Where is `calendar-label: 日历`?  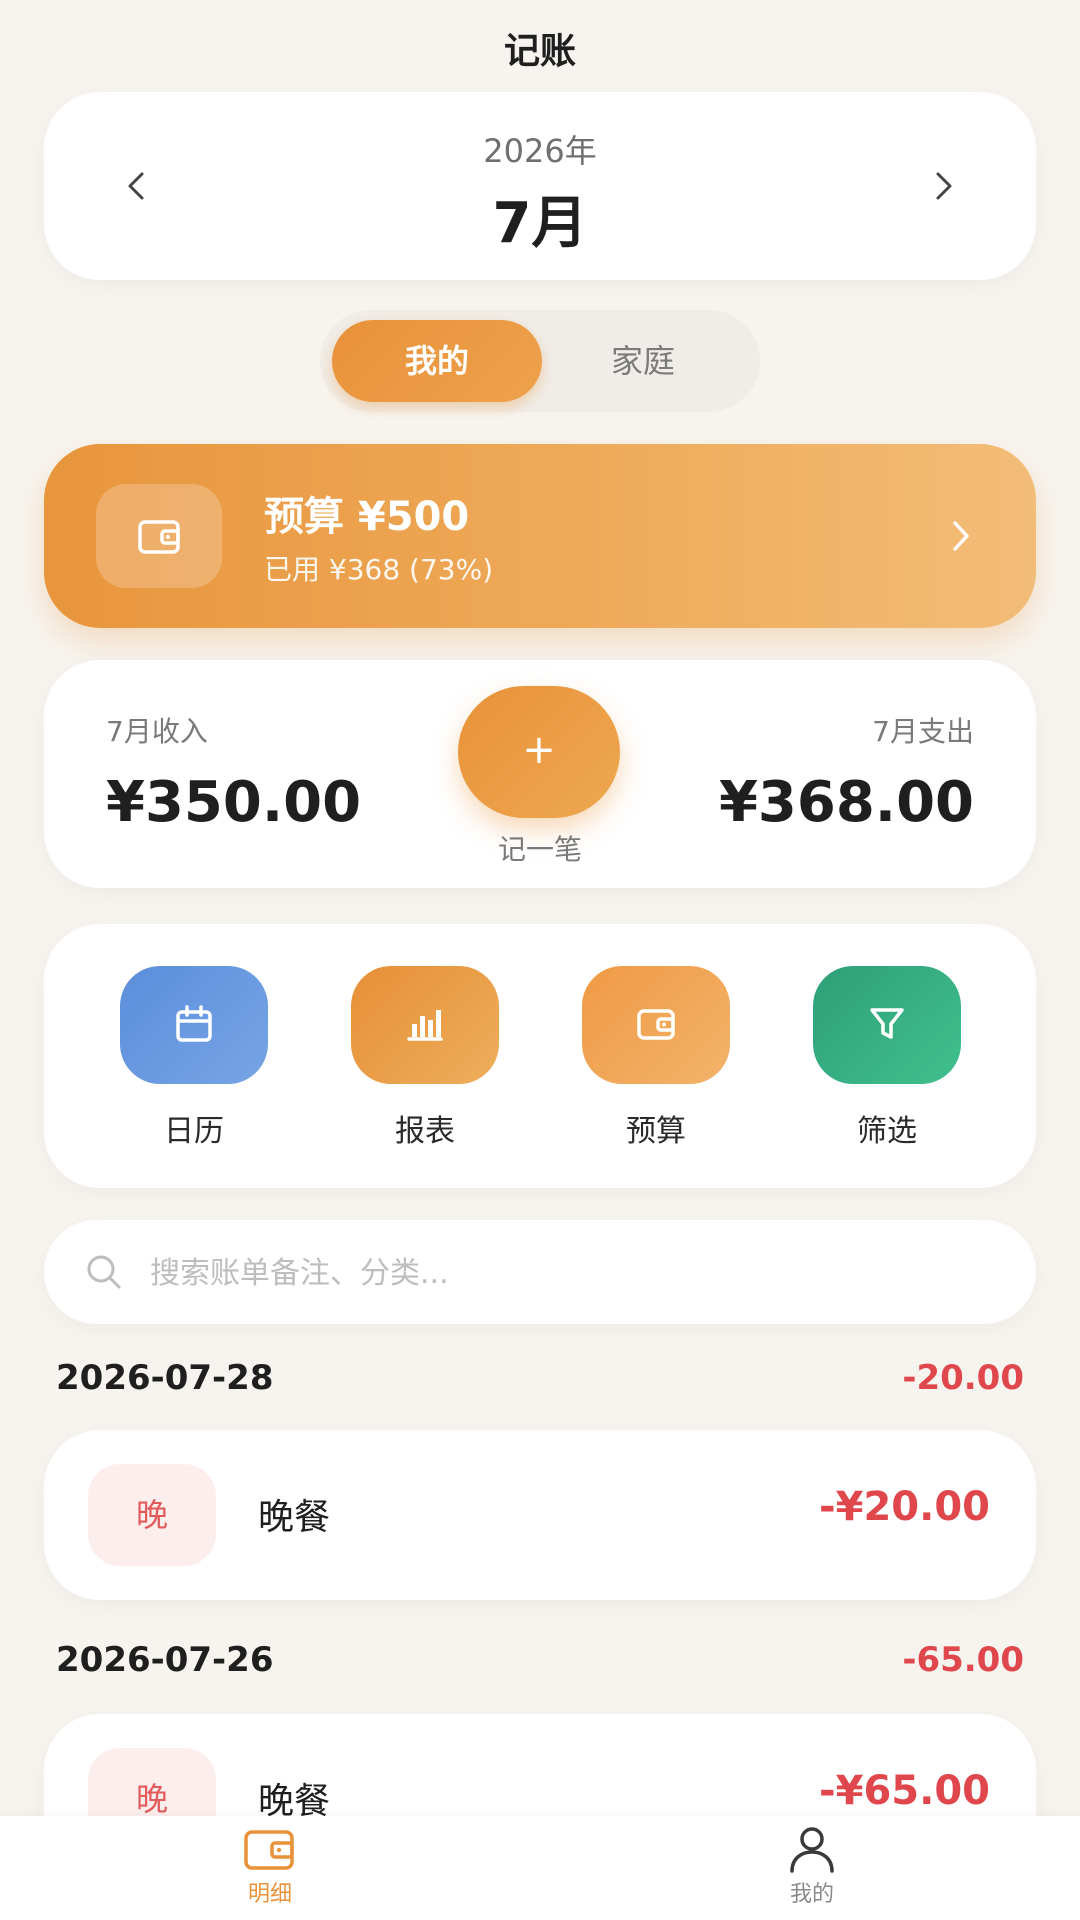
calendar-label: 日历 is located at coordinates (194, 1131).